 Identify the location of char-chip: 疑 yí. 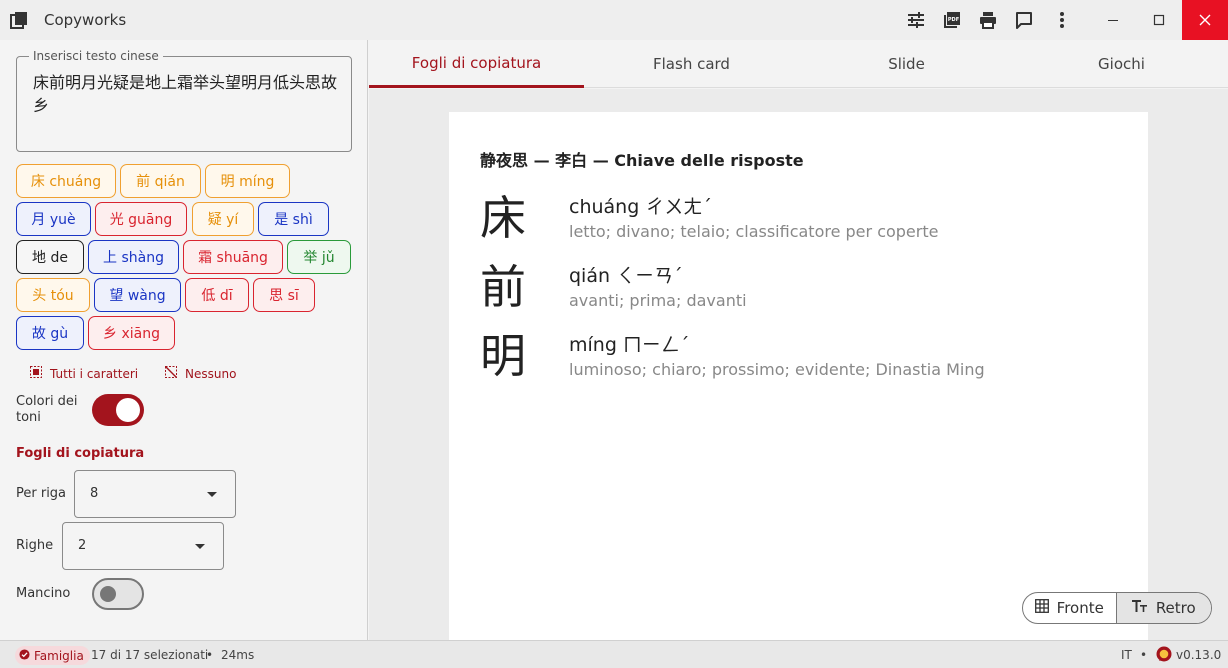
(223, 219).